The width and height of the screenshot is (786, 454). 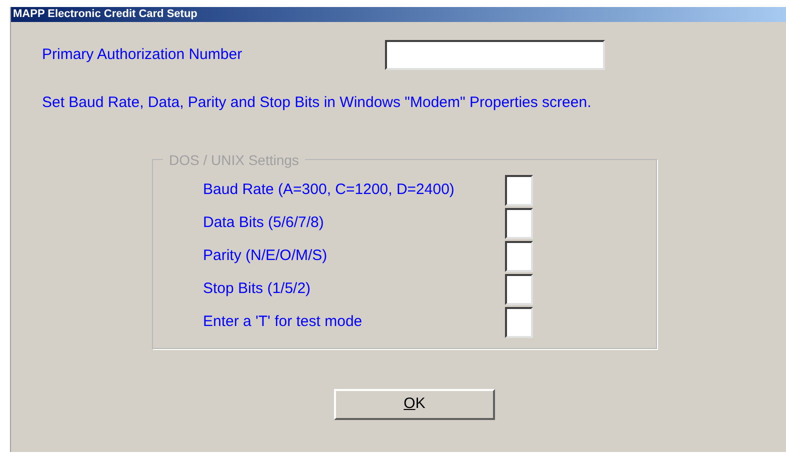 I want to click on setting-label: Parity (N/E/O/M/S), so click(x=265, y=256).